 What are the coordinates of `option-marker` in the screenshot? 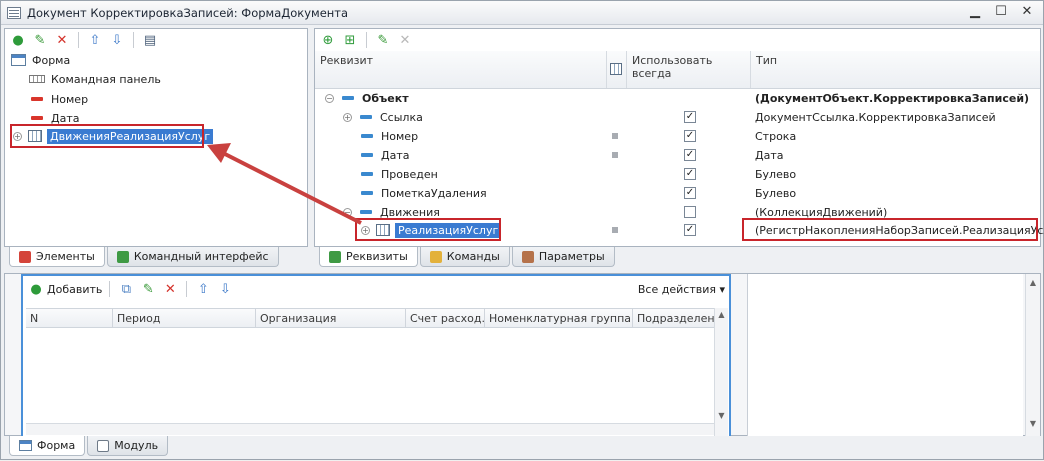 It's located at (615, 230).